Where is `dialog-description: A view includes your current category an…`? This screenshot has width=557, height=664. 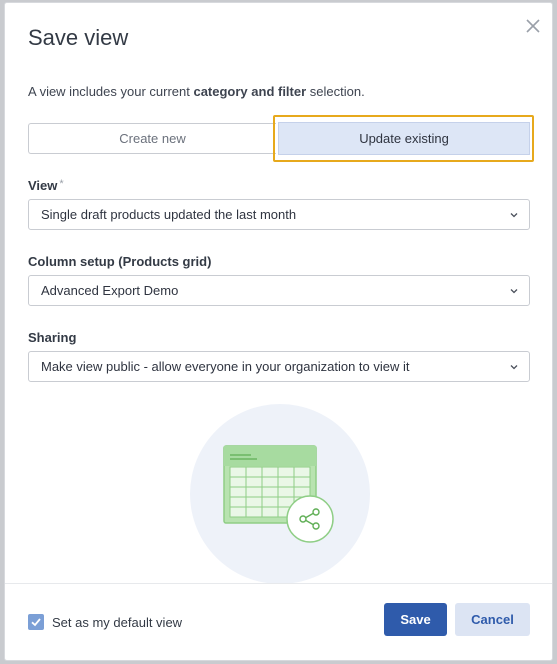
dialog-description: A view includes your current category an… is located at coordinates (196, 91).